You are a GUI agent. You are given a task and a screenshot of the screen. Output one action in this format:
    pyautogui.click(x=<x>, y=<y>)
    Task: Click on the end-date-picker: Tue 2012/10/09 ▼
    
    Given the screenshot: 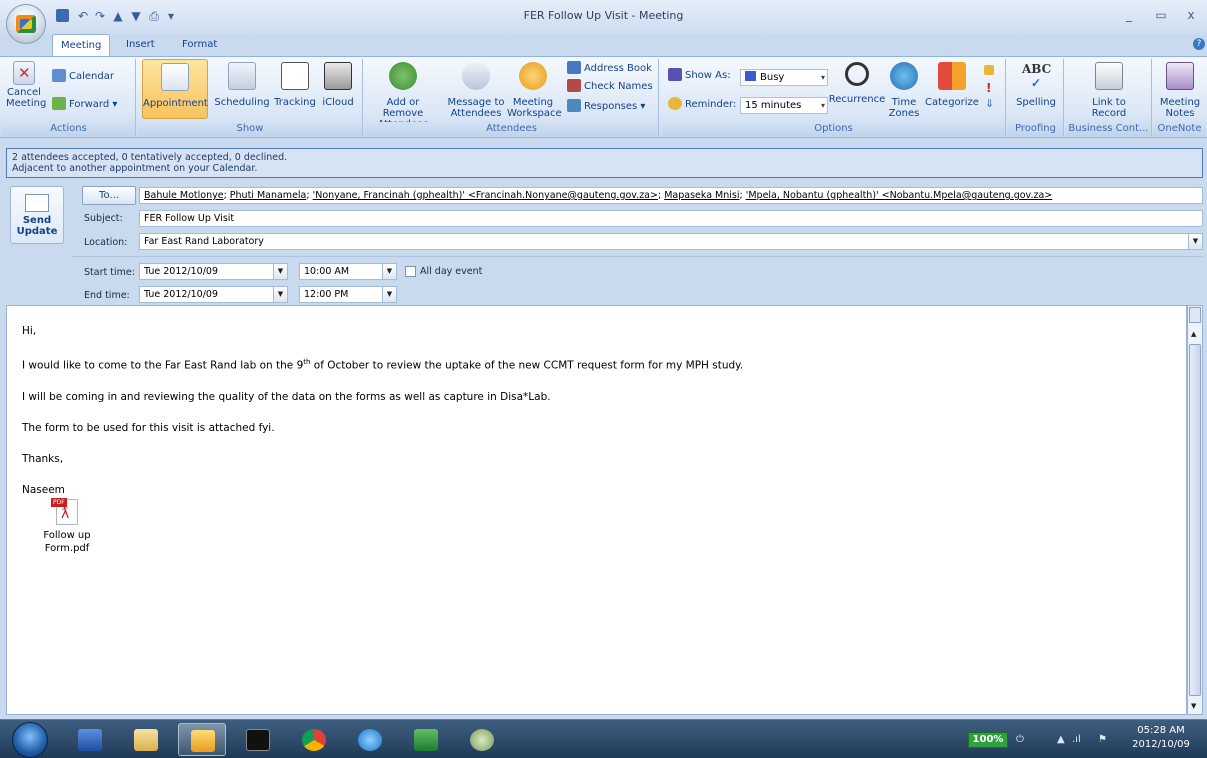 What is the action you would take?
    pyautogui.click(x=213, y=294)
    